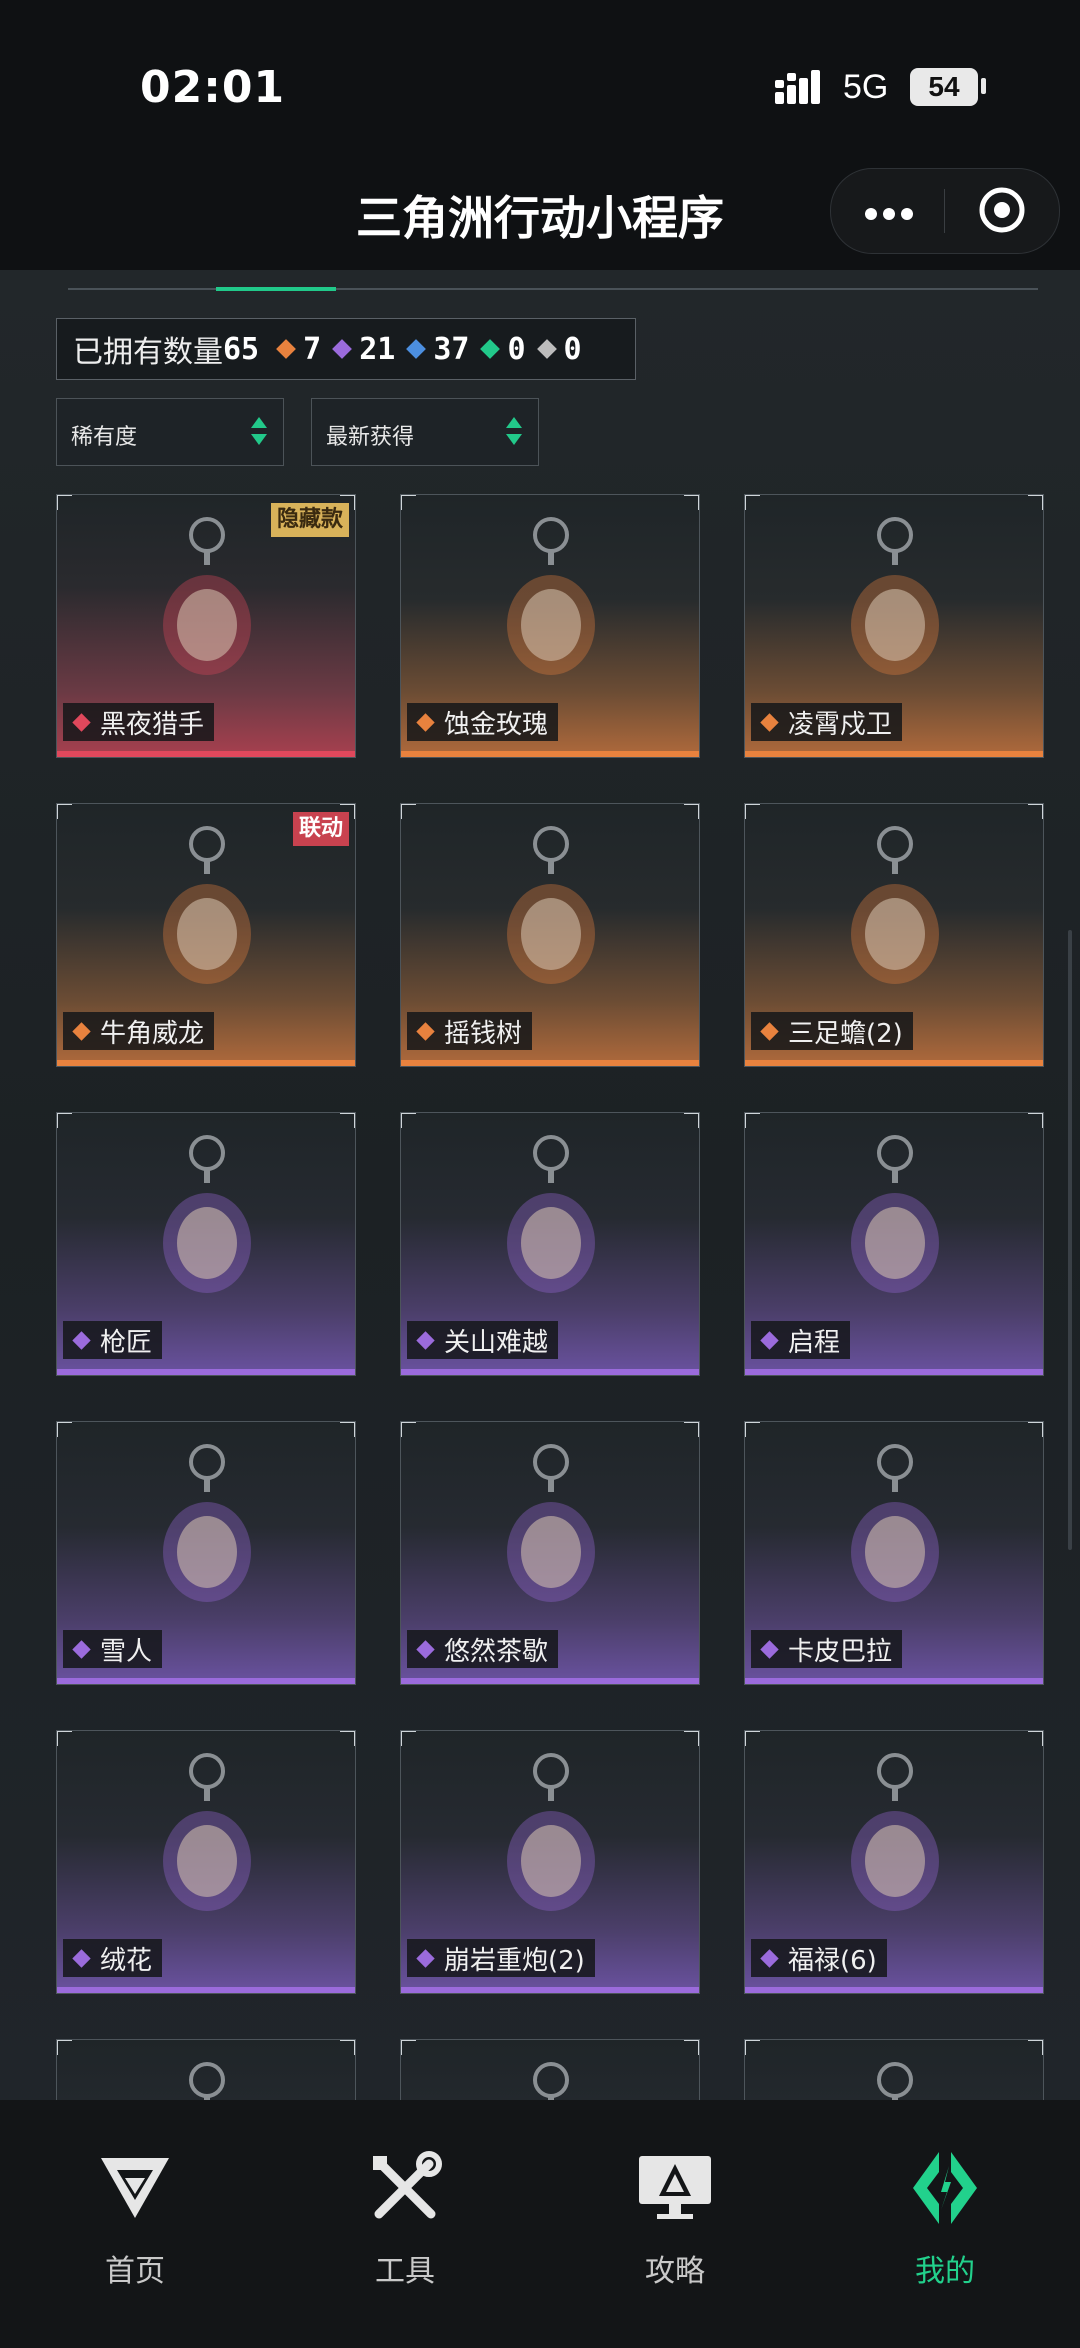 This screenshot has height=2348, width=1080. I want to click on item-badge: 隐藏款, so click(309, 520).